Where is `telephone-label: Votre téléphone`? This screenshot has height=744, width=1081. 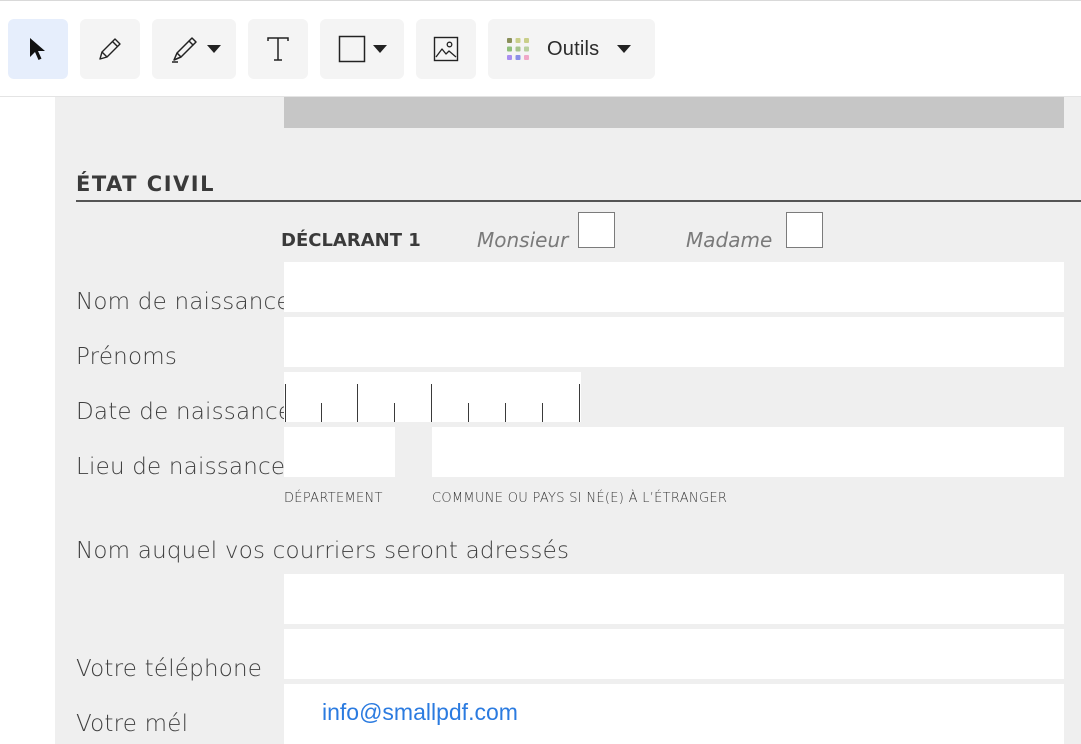
telephone-label: Votre téléphone is located at coordinates (169, 669).